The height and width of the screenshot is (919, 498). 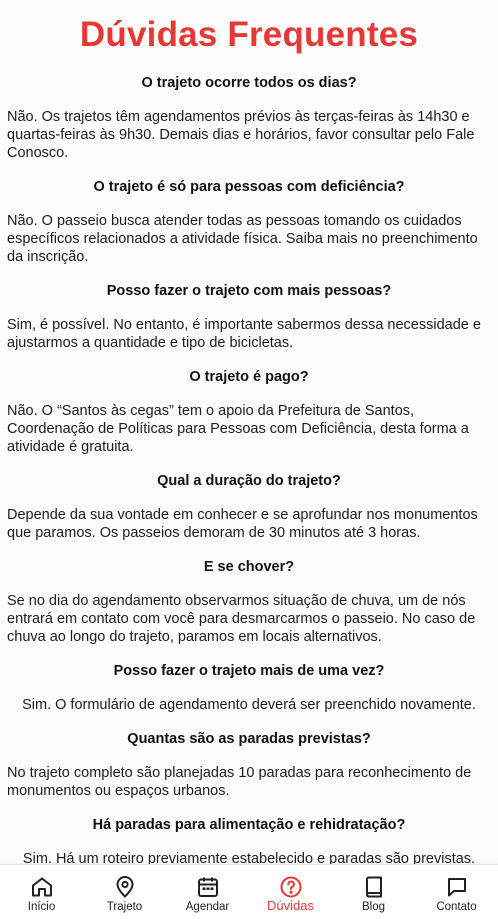 I want to click on faq-question: Quantas são as paradas previstas?, so click(x=249, y=739).